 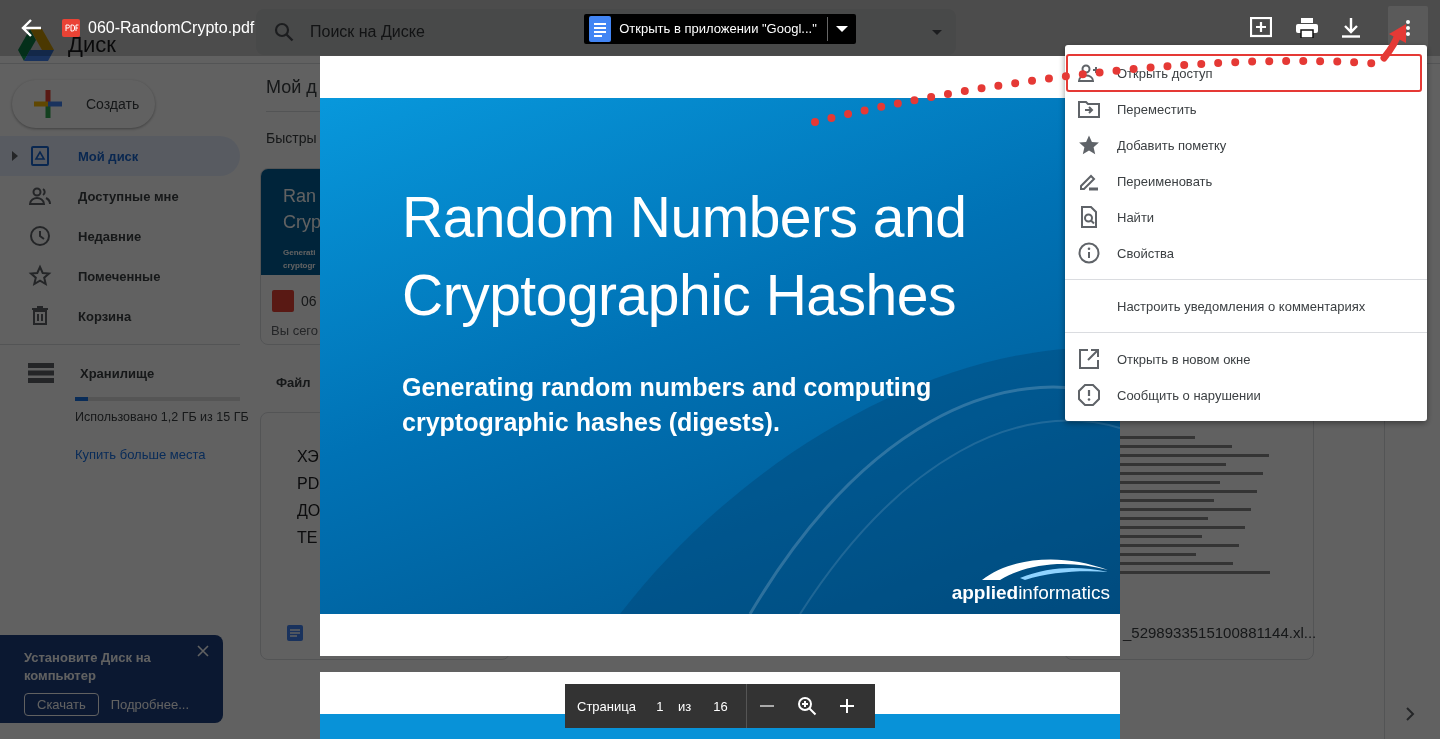 What do you see at coordinates (295, 330) in the screenshot?
I see `file-note: Вы сего` at bounding box center [295, 330].